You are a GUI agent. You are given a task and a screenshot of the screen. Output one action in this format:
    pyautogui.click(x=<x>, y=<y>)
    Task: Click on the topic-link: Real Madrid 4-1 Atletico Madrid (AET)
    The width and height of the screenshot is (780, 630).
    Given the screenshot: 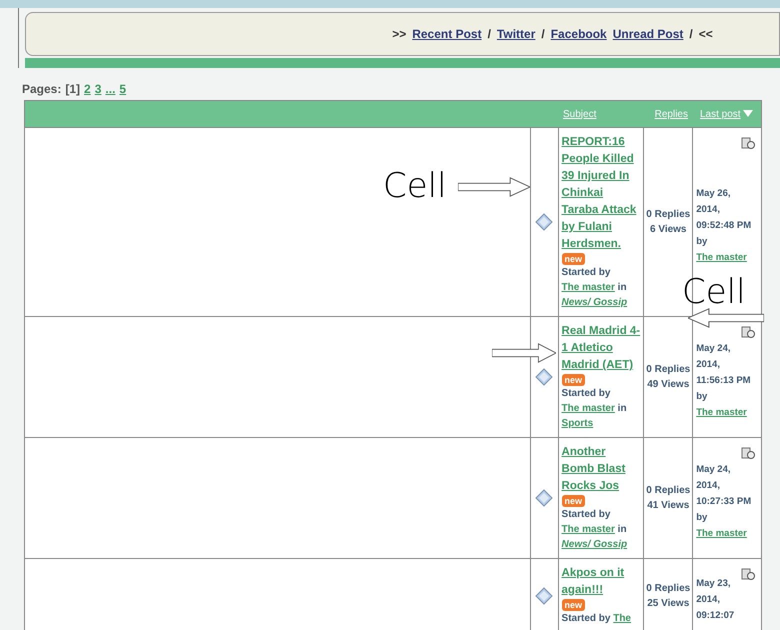 What is the action you would take?
    pyautogui.click(x=601, y=348)
    